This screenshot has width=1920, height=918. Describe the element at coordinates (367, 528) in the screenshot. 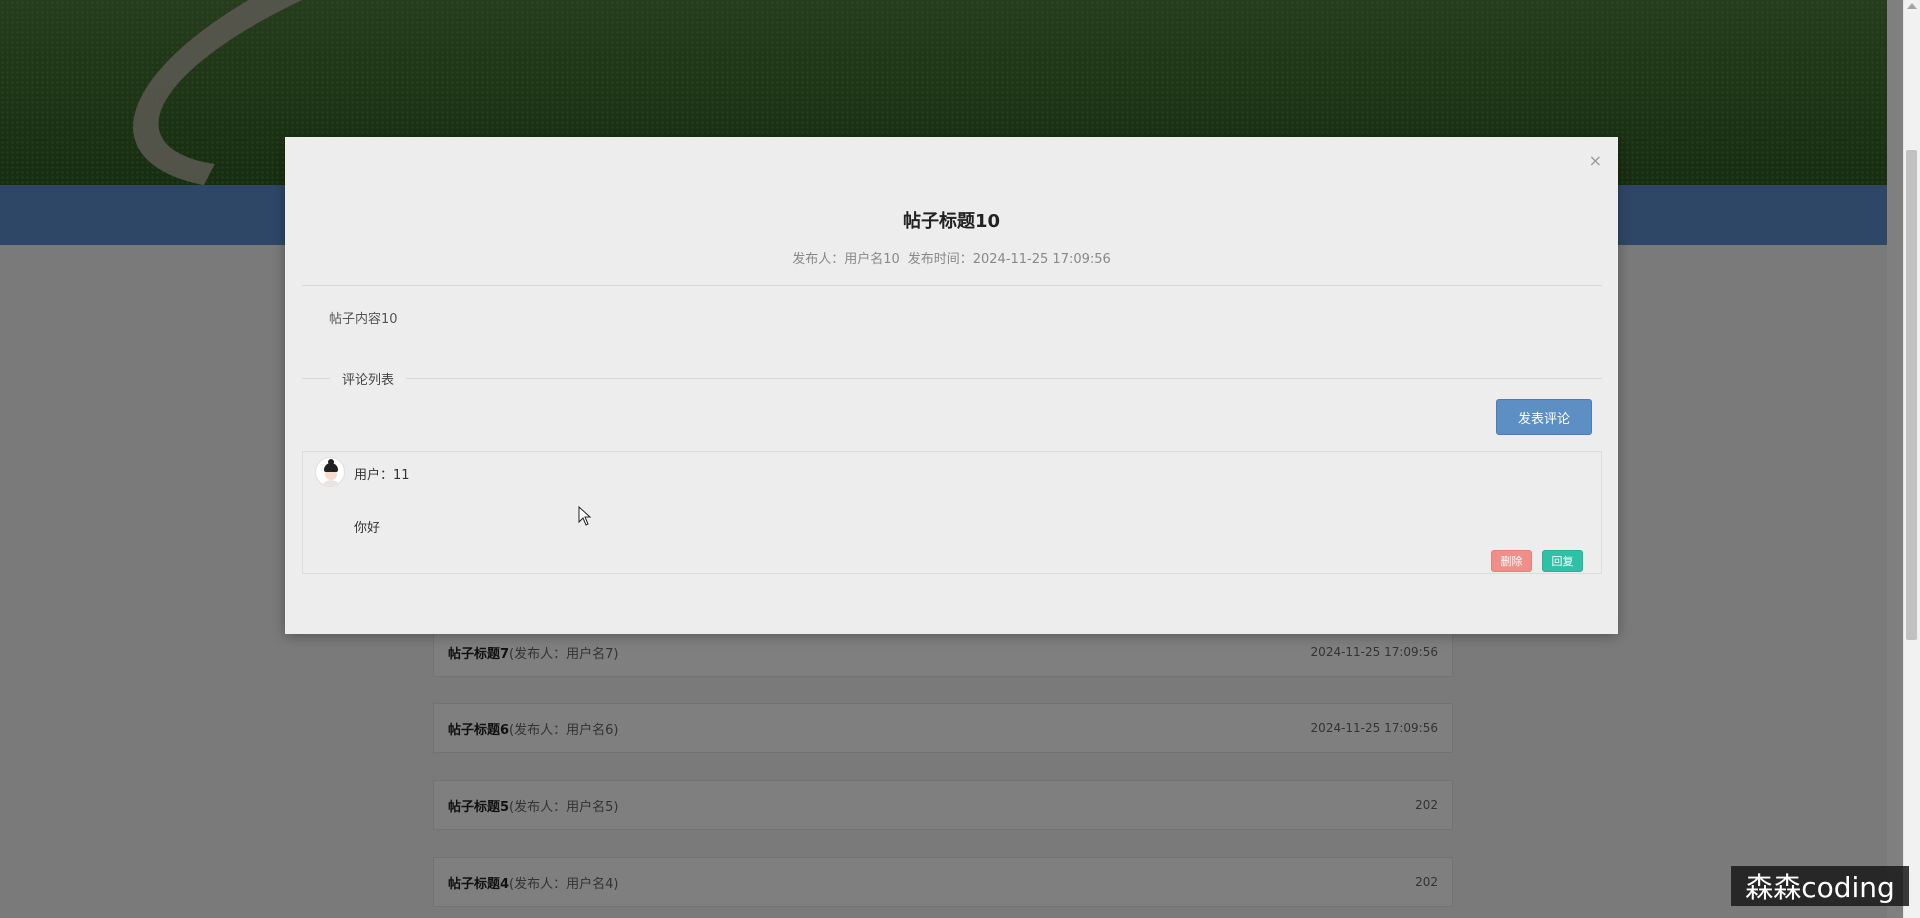

I see `comment-text: 你好` at that location.